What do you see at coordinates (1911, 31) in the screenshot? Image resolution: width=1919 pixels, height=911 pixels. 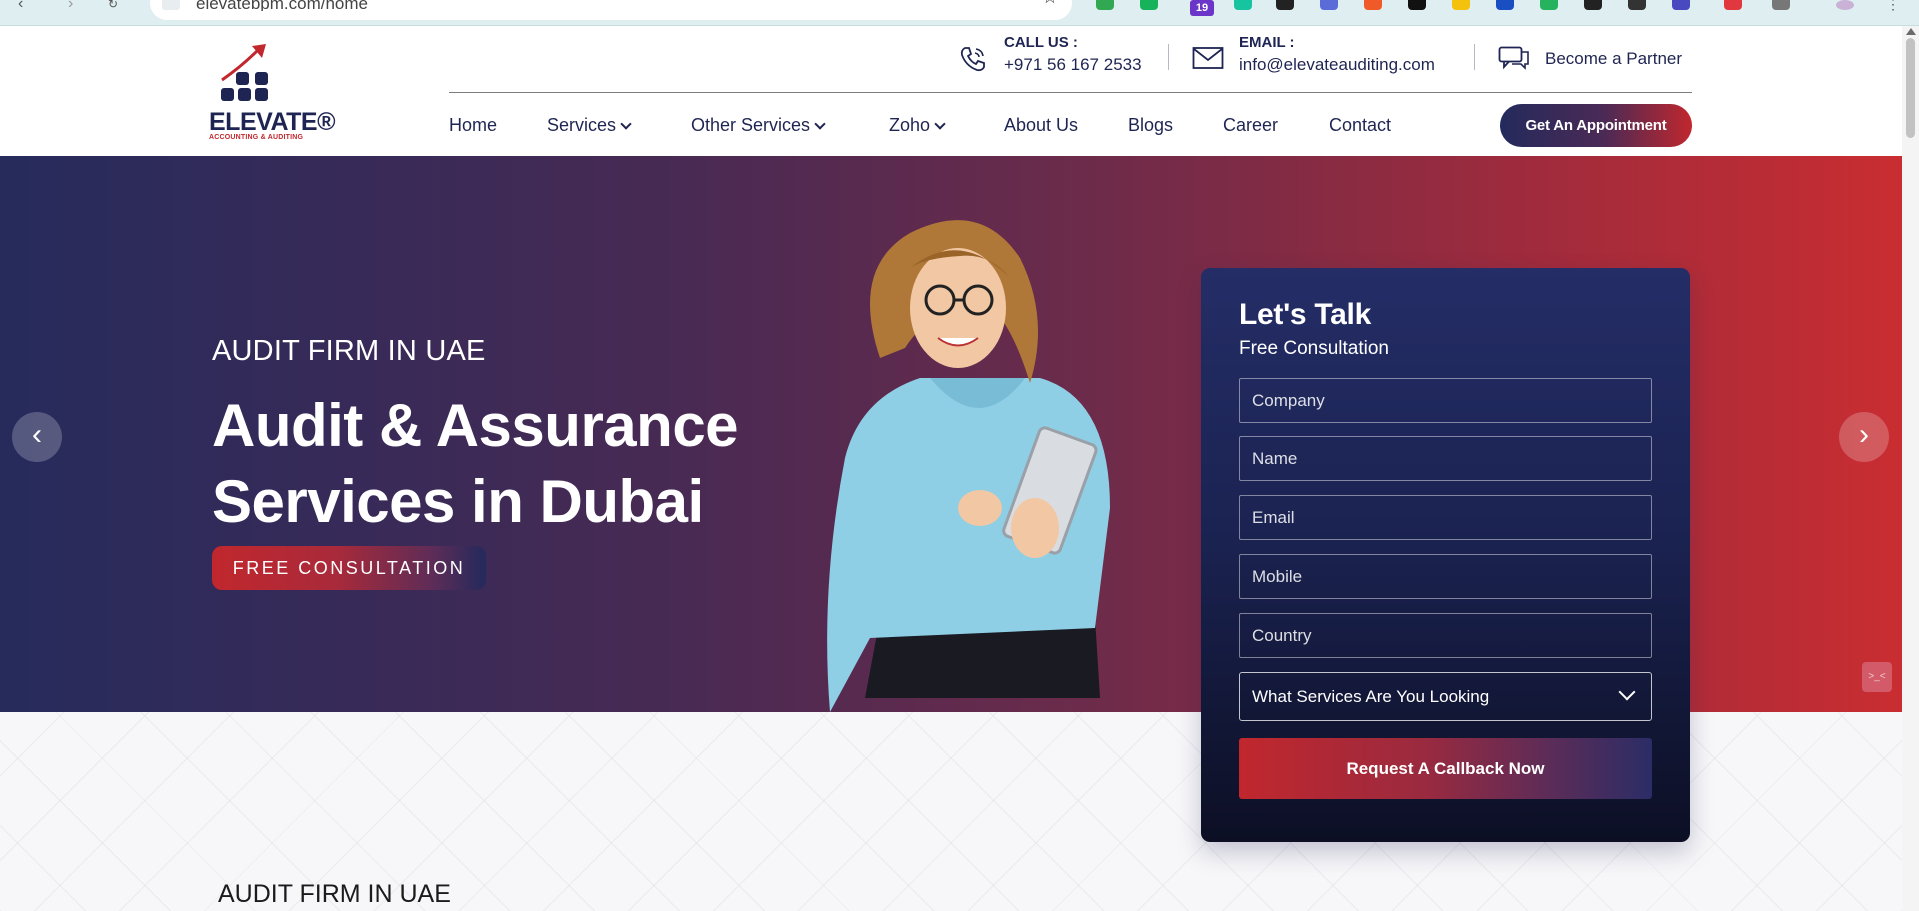 I see `scroll-up-icon` at bounding box center [1911, 31].